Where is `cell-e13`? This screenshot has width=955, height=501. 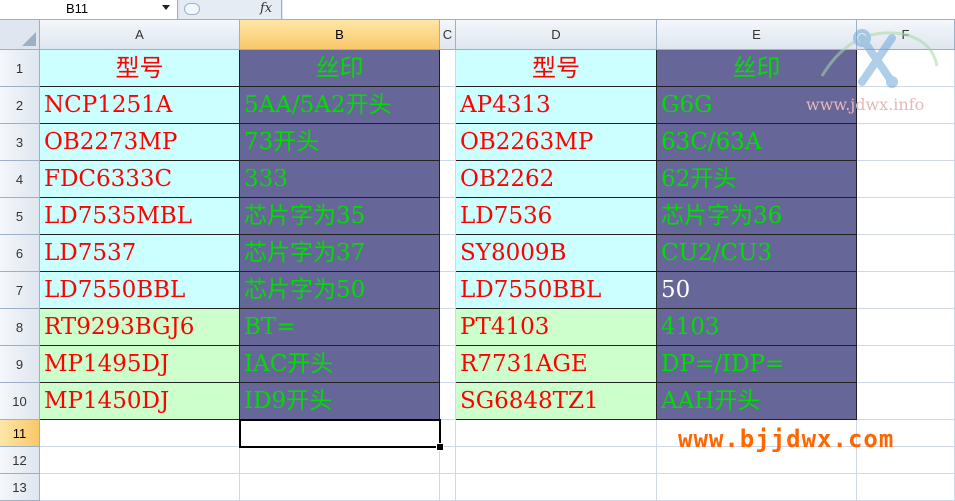 cell-e13 is located at coordinates (757, 487).